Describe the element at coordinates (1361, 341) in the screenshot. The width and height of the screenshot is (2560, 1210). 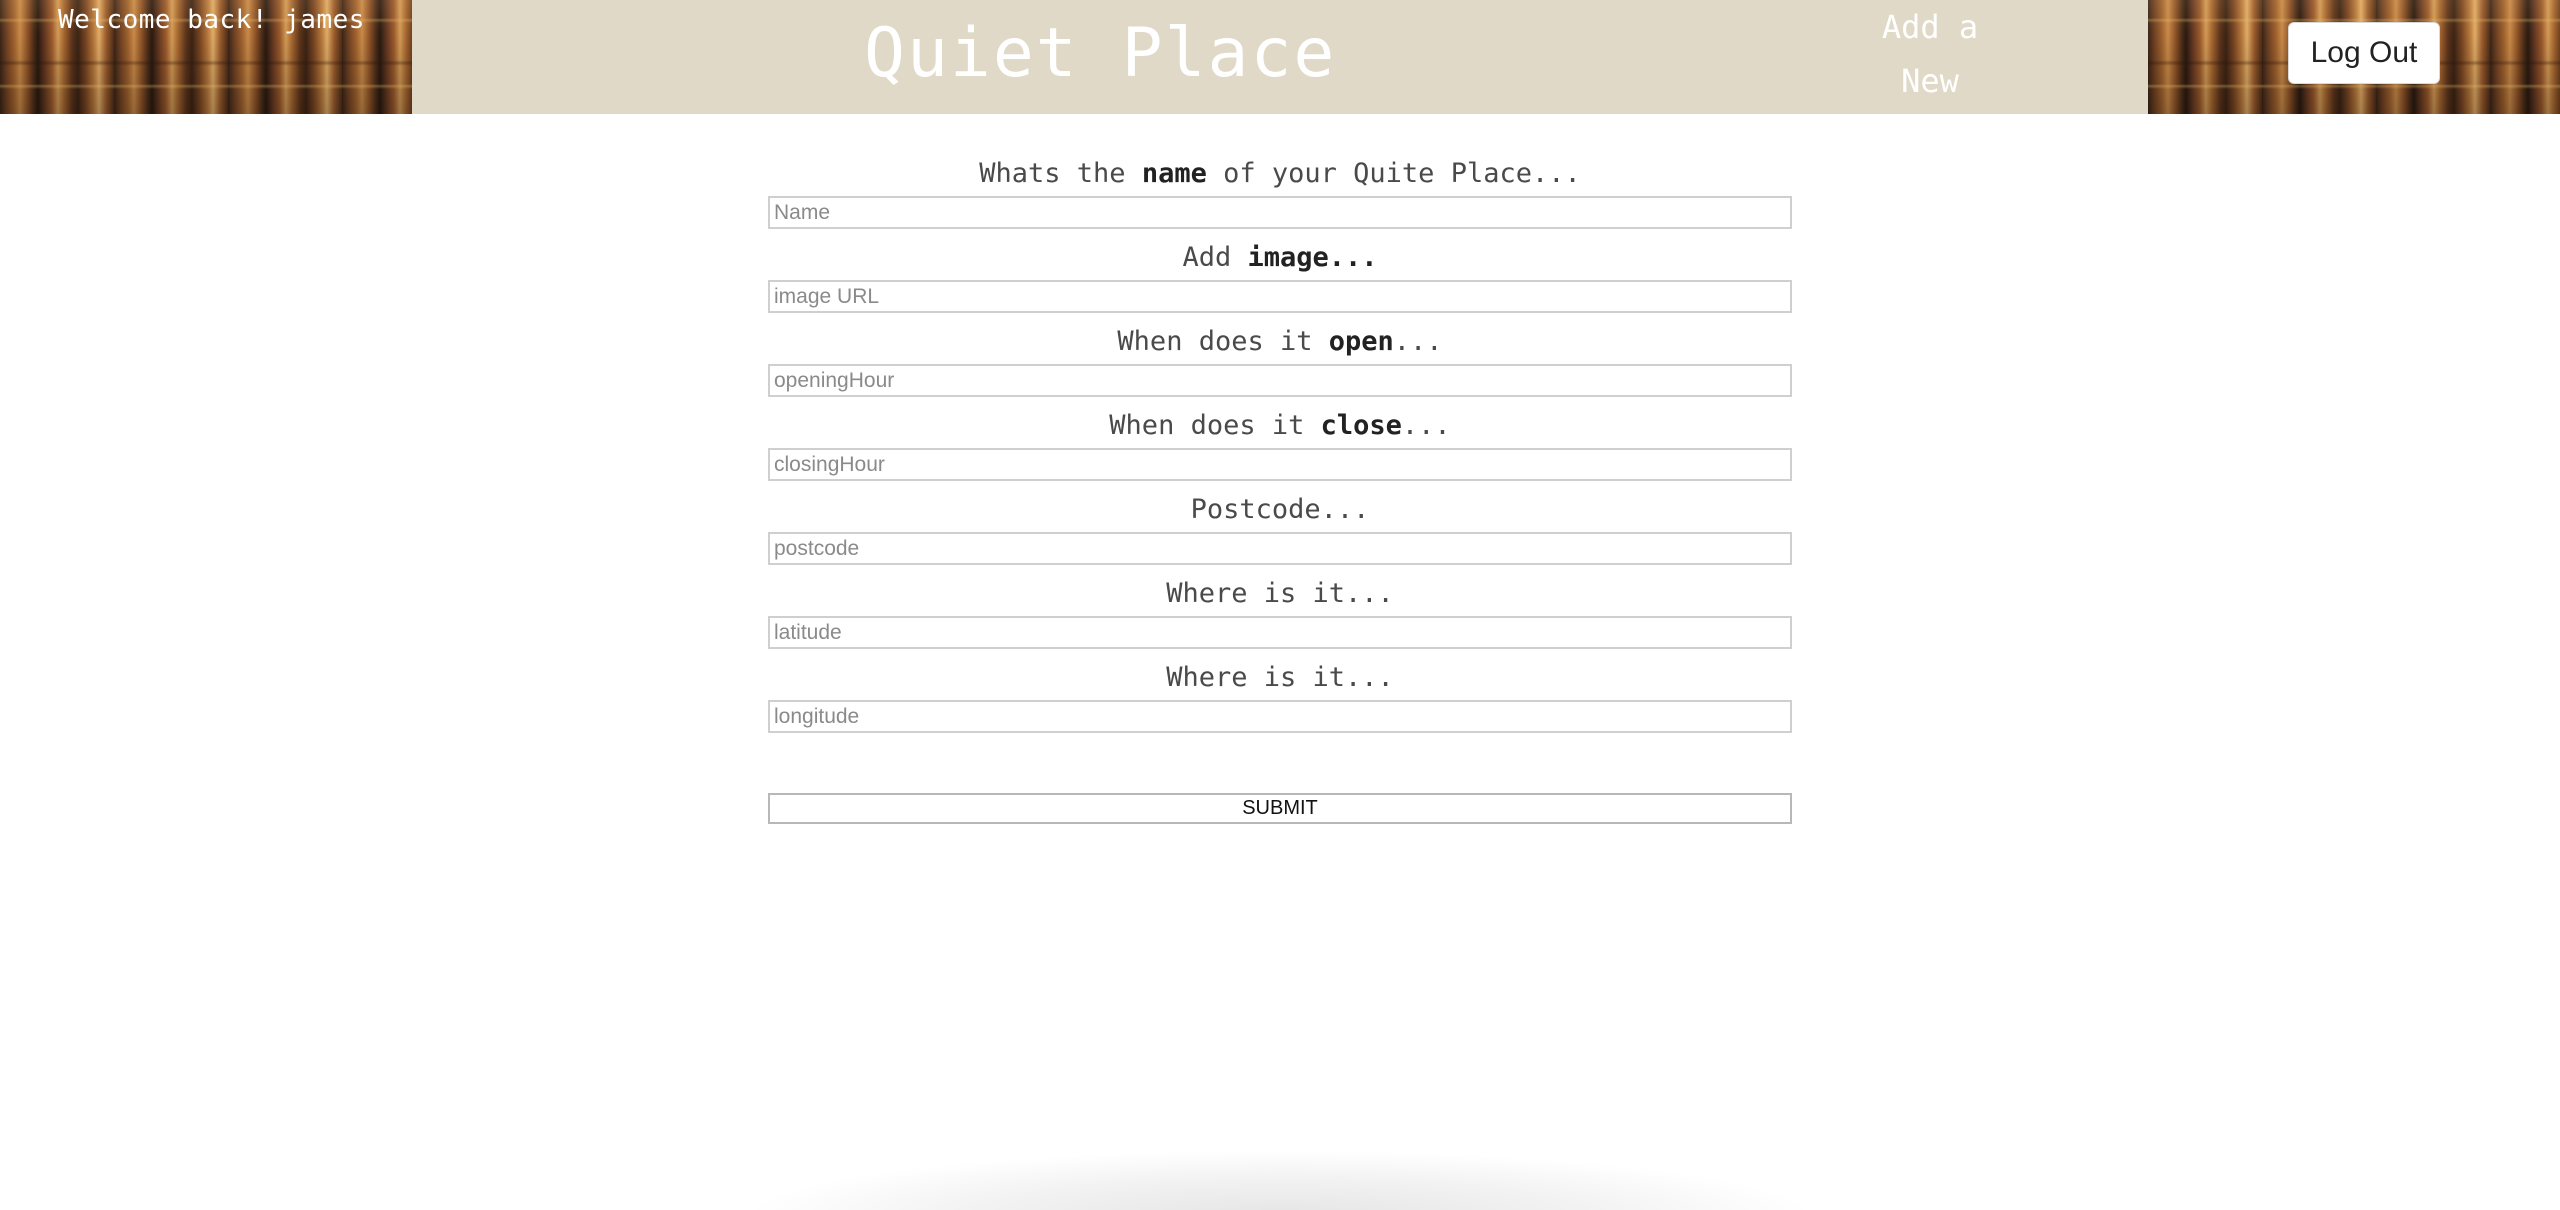
I see `label-emphasis: open` at that location.